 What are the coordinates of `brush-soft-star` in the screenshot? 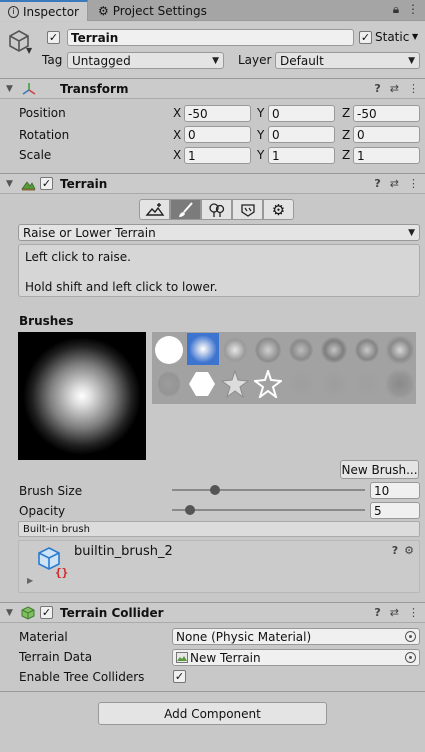 It's located at (235, 384).